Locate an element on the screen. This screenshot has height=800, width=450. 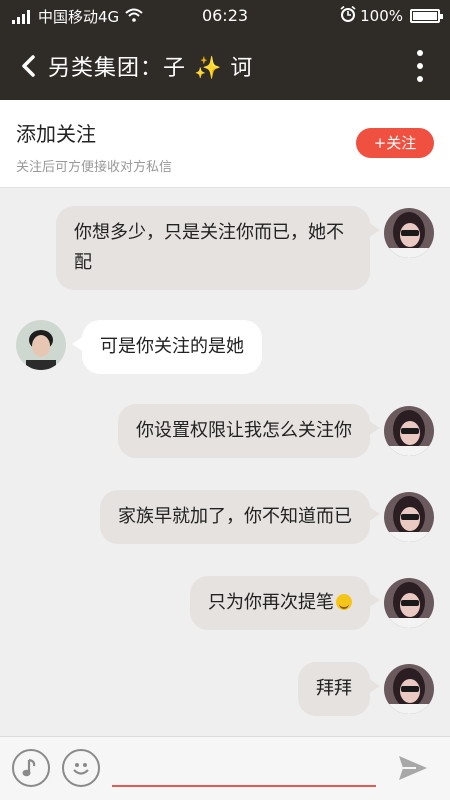
more-options-button is located at coordinates (420, 66).